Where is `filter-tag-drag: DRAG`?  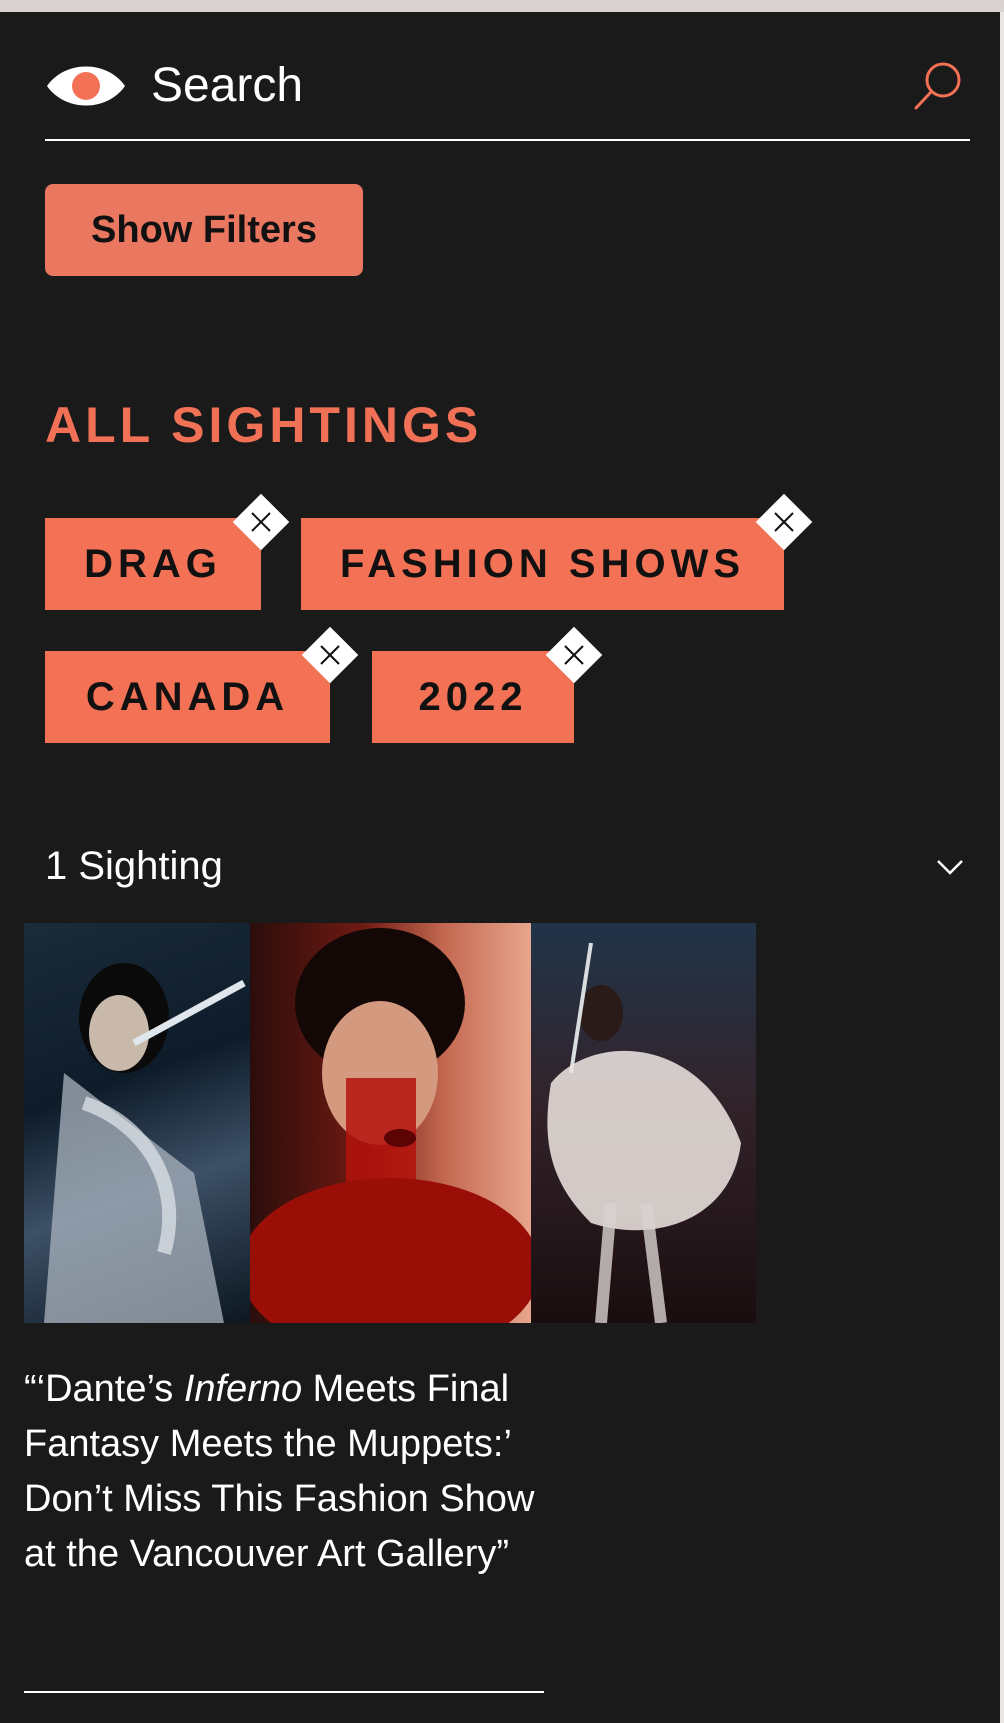
filter-tag-drag: DRAG is located at coordinates (167, 551).